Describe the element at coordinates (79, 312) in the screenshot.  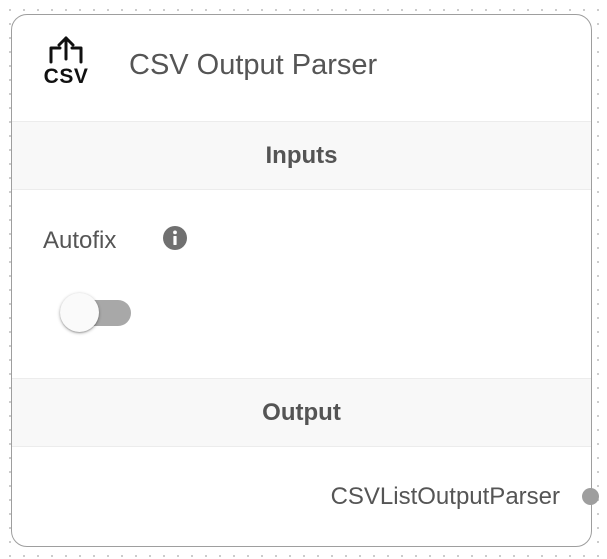
I see `toggle-thumb` at that location.